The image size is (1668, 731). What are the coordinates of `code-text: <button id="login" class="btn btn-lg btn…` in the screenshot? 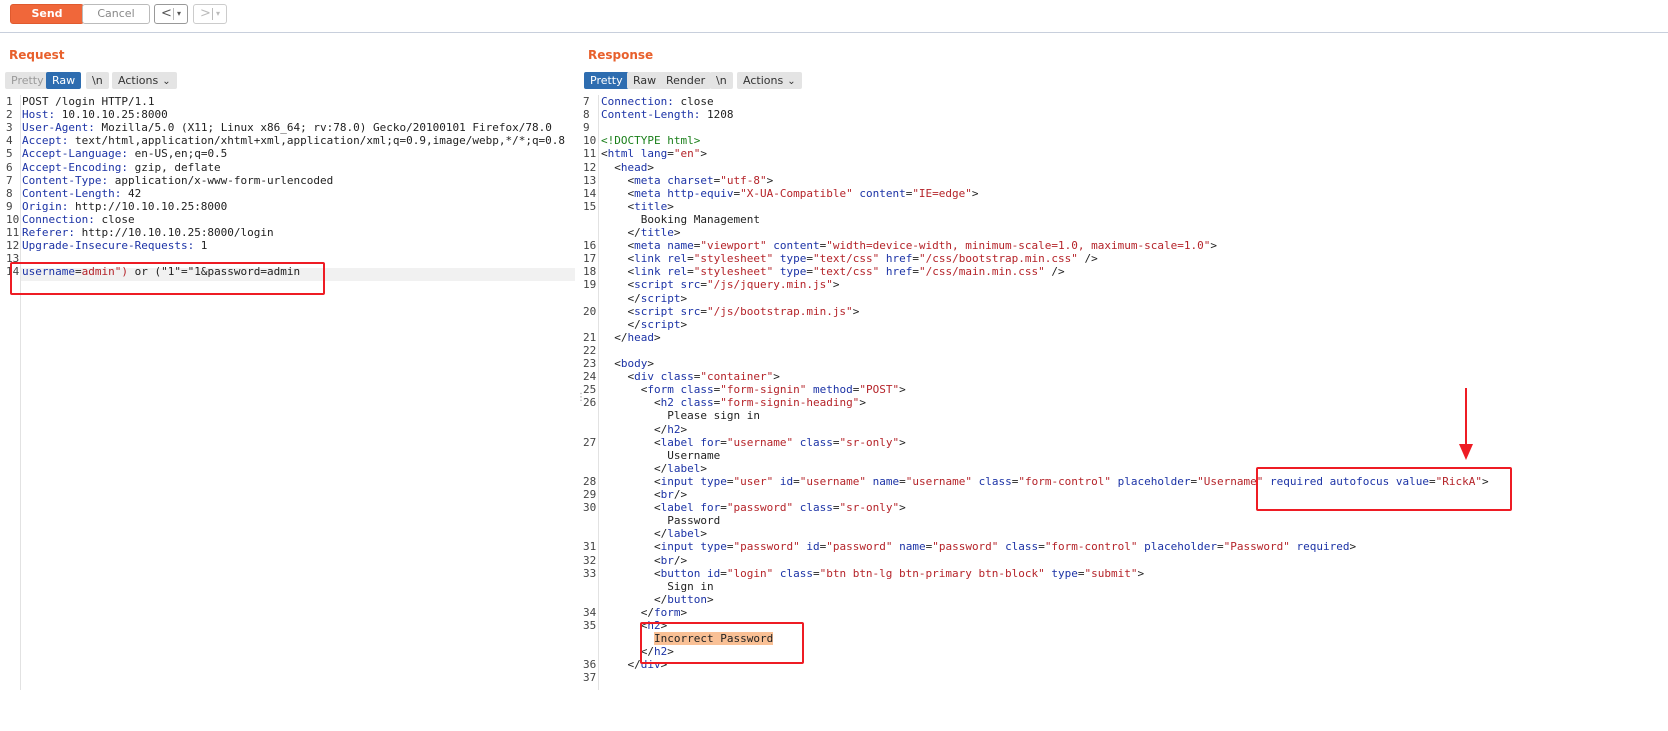 It's located at (873, 573).